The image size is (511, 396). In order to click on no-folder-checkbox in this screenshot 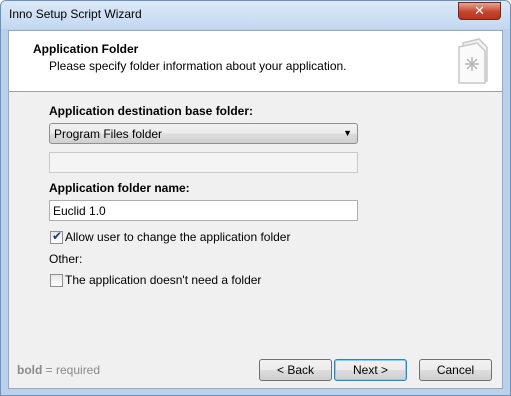, I will do `click(56, 280)`.